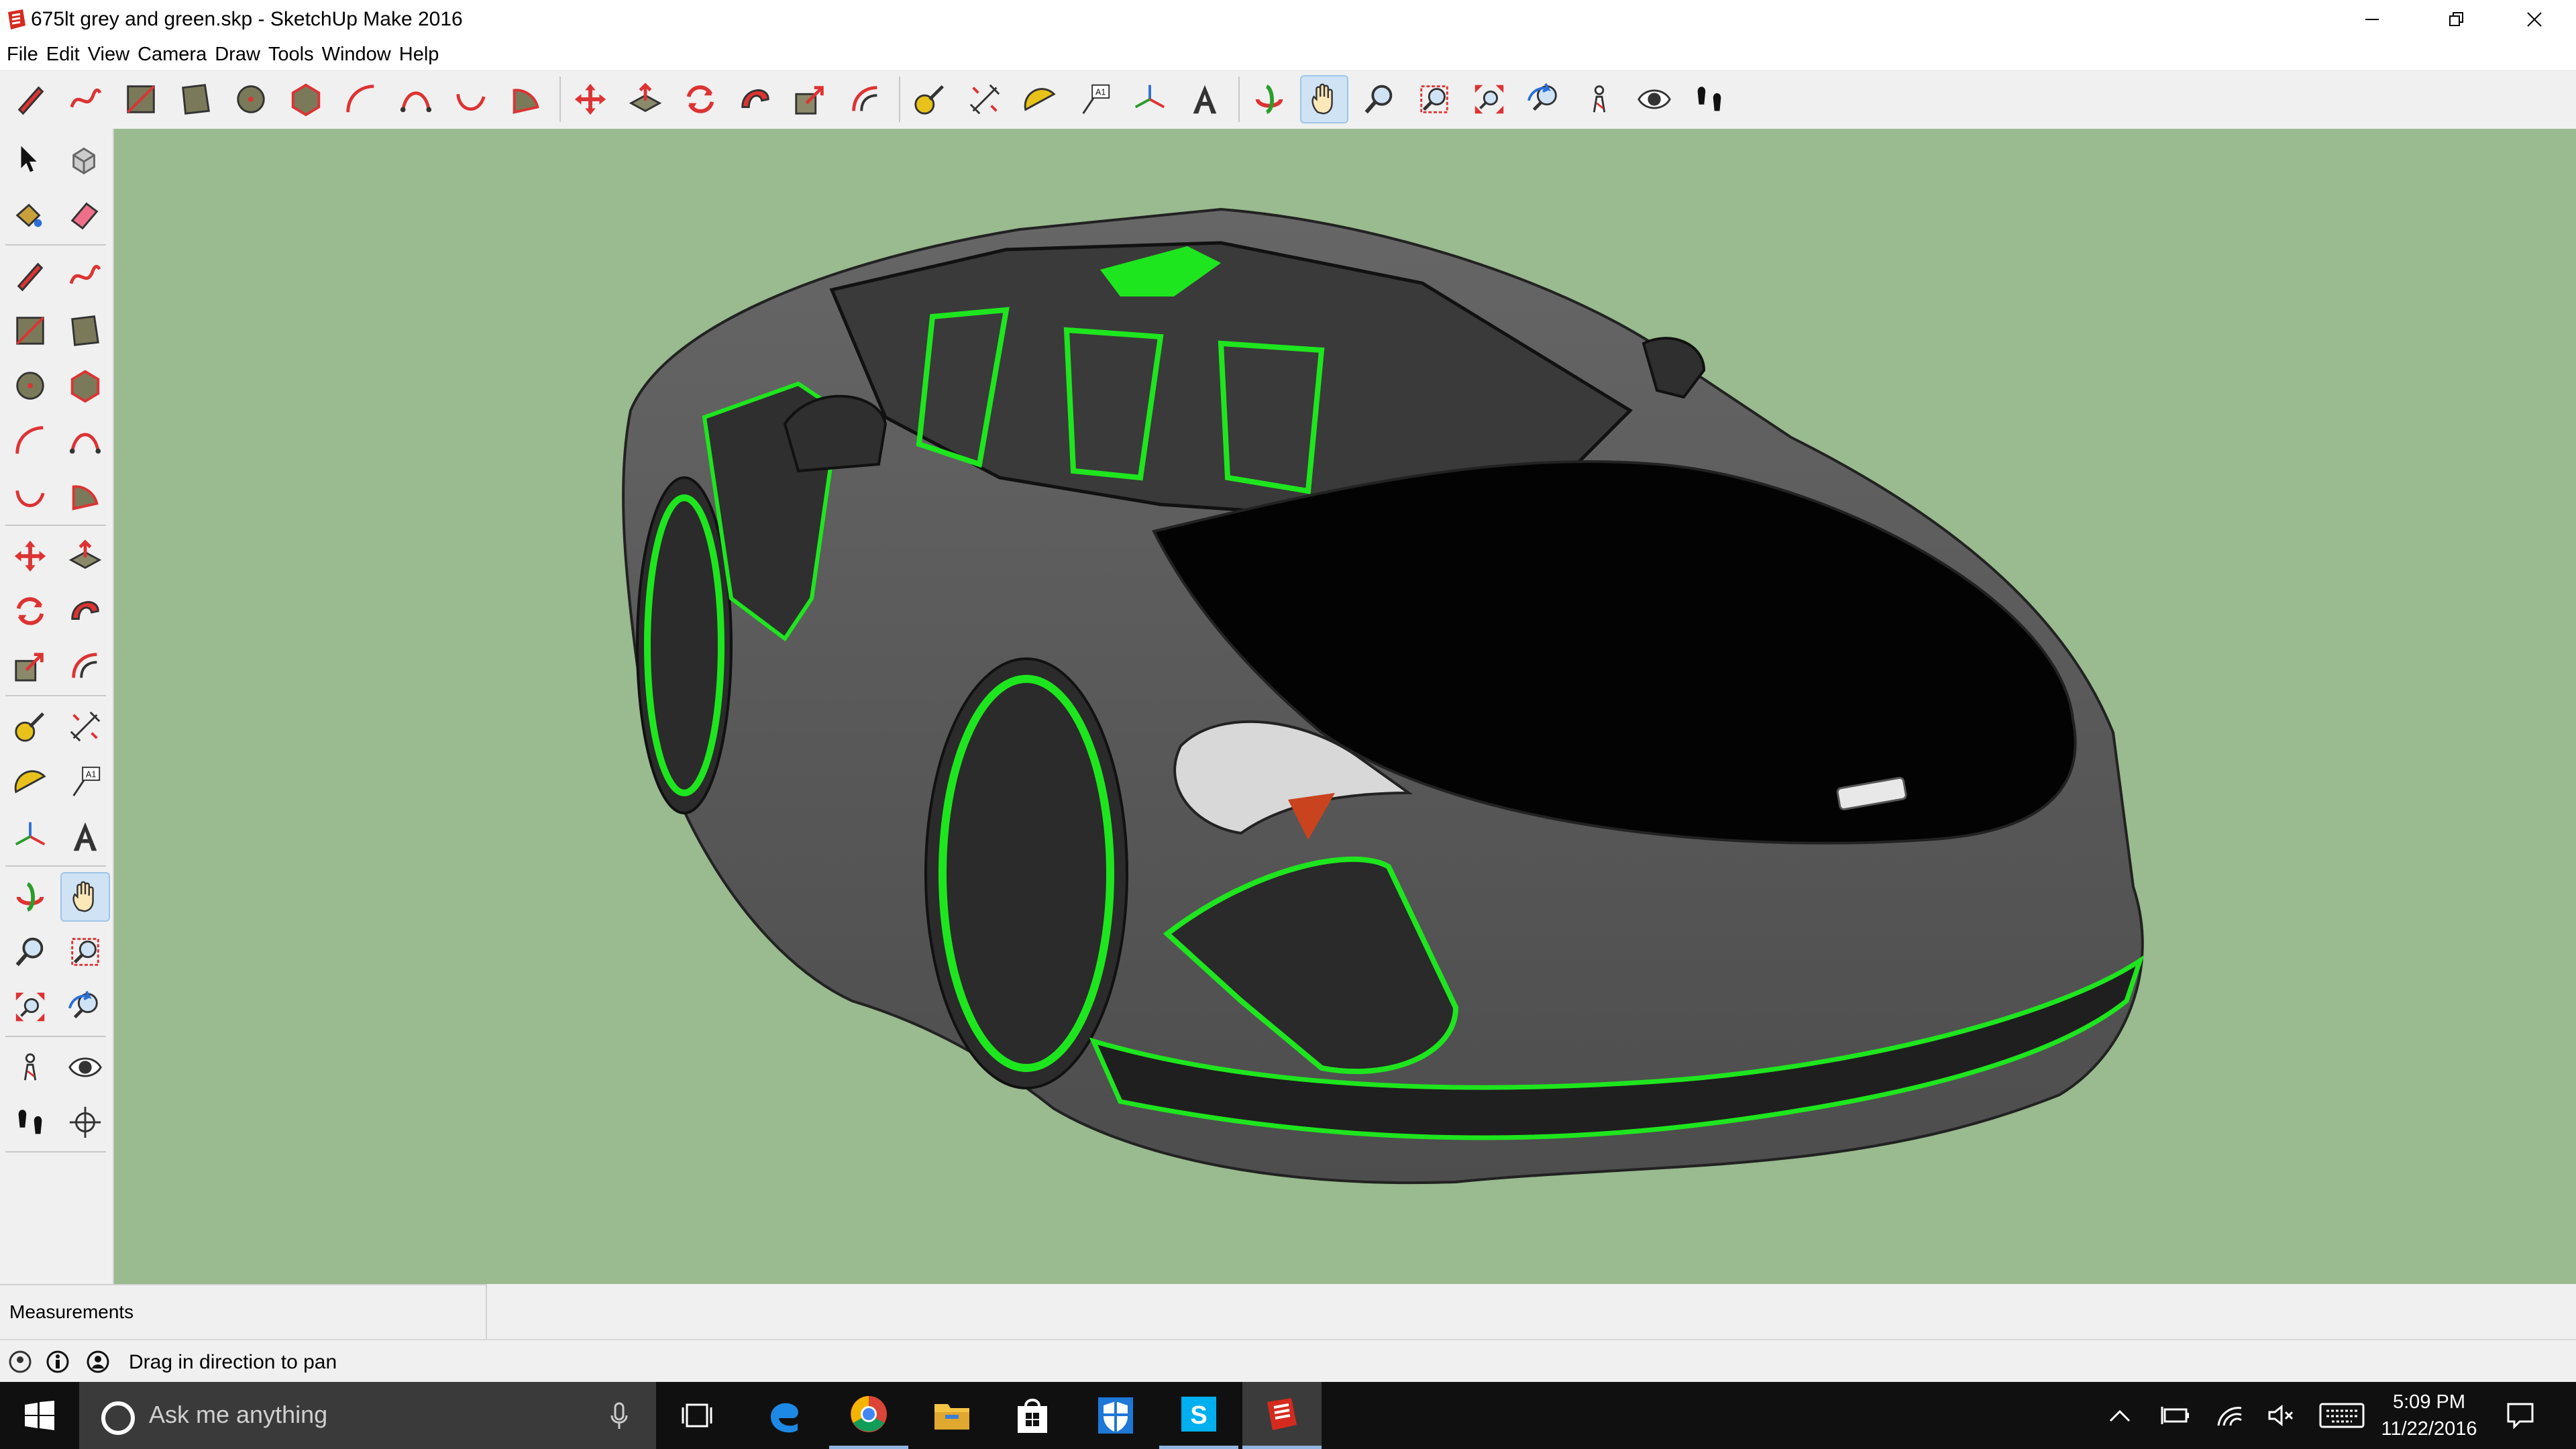  What do you see at coordinates (30, 215) in the screenshot?
I see `paint-bucket-tool-button` at bounding box center [30, 215].